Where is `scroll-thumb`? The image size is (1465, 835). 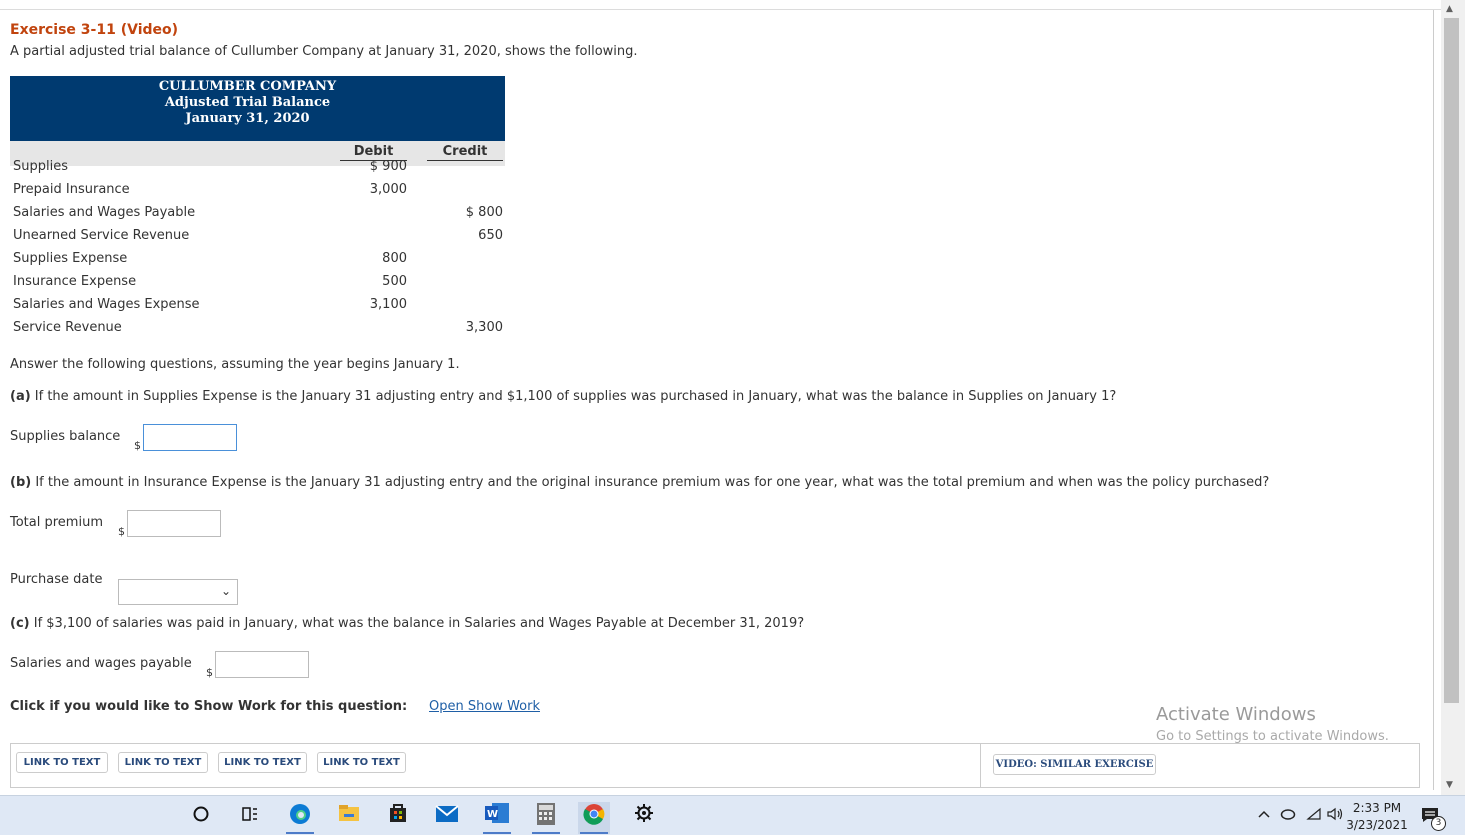
scroll-thumb is located at coordinates (1451, 360).